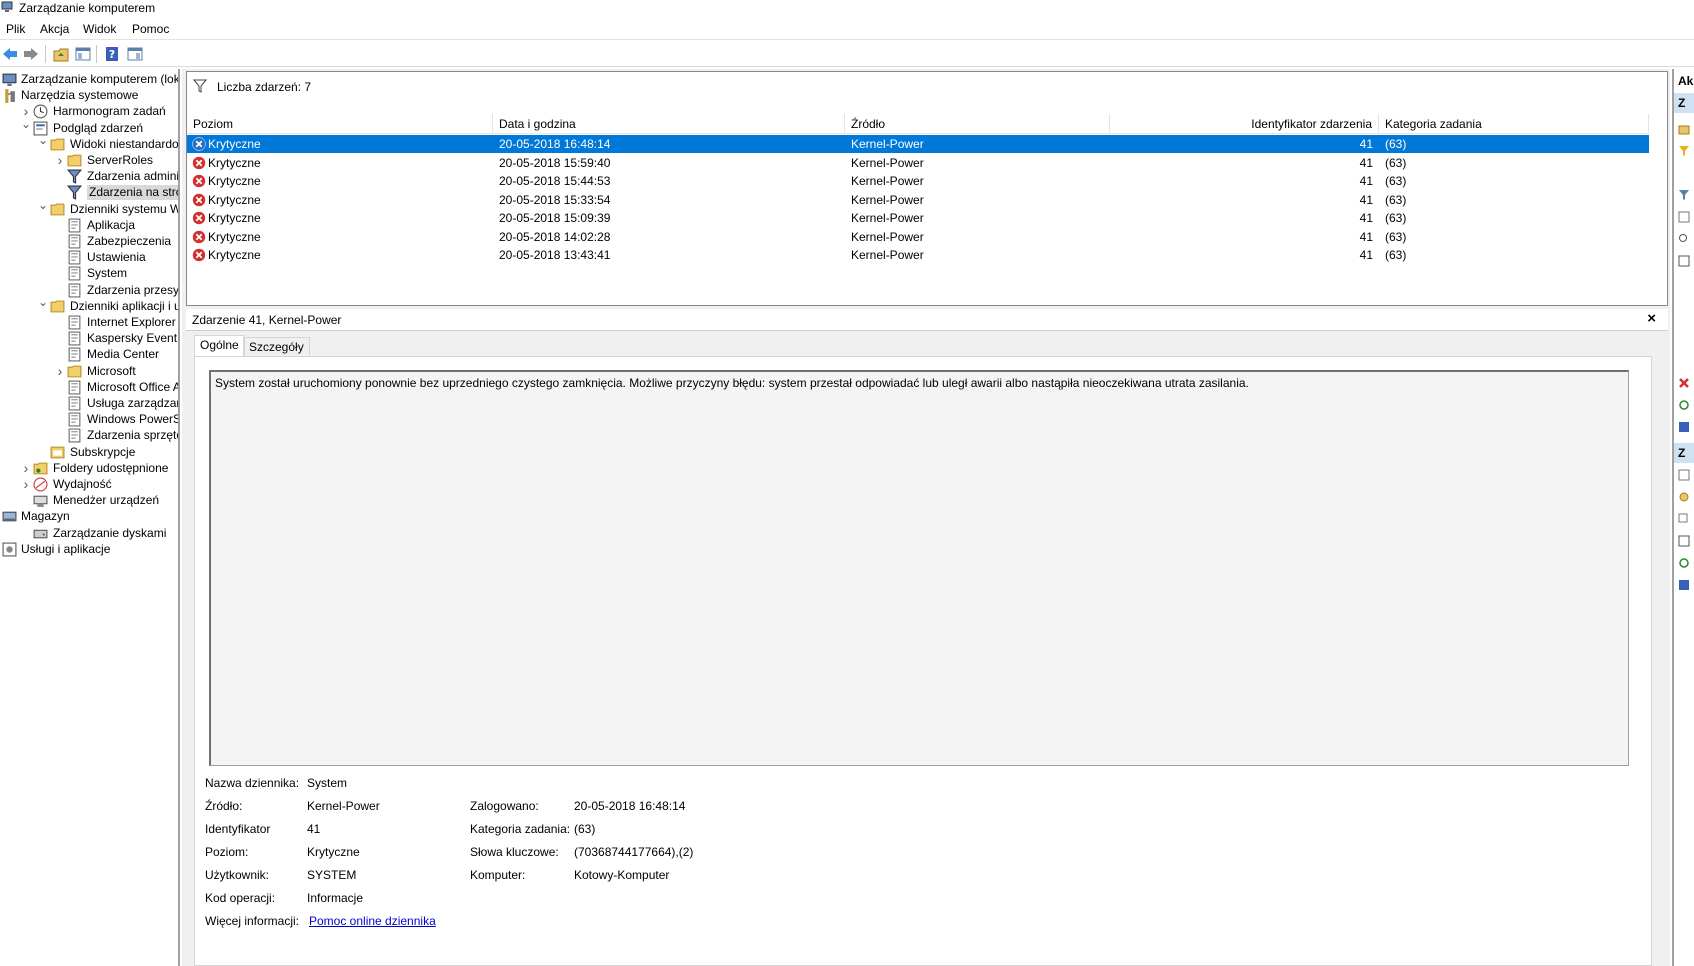 Image resolution: width=1694 pixels, height=966 pixels. Describe the element at coordinates (847, 8) in the screenshot. I see `title-bar: Zarządzanie komputerem` at that location.